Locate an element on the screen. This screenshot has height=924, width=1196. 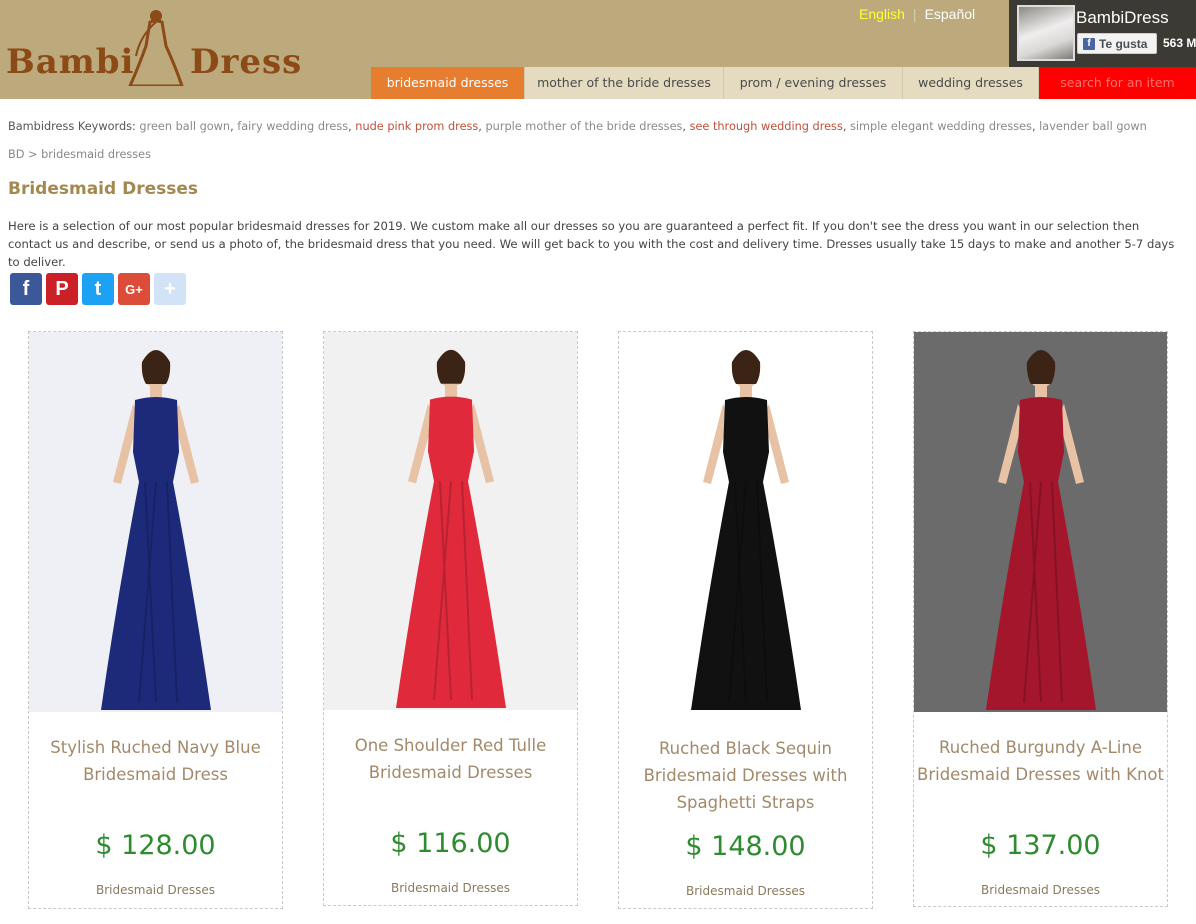
twitter-icon: t is located at coordinates (98, 289).